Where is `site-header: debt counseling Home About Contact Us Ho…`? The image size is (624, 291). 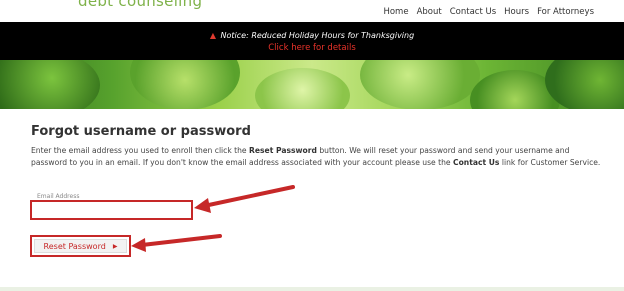
site-header: debt counseling Home About Contact Us Ho… is located at coordinates (312, 11).